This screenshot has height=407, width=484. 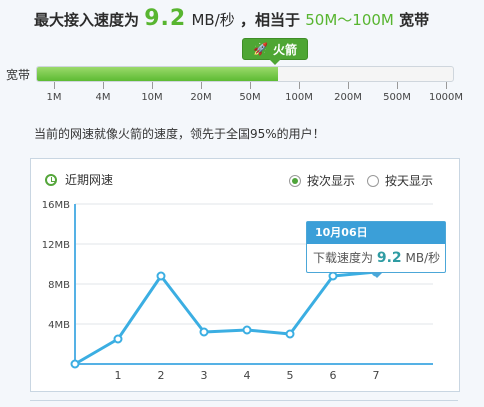 What do you see at coordinates (161, 375) in the screenshot?
I see `x-tick-label: 2` at bounding box center [161, 375].